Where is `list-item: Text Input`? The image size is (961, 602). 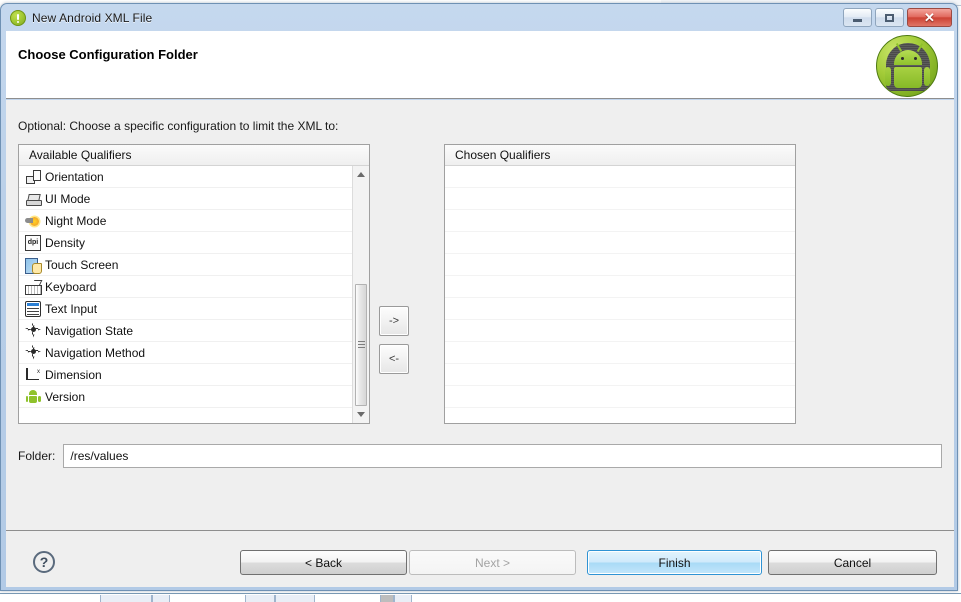 list-item: Text Input is located at coordinates (185, 309).